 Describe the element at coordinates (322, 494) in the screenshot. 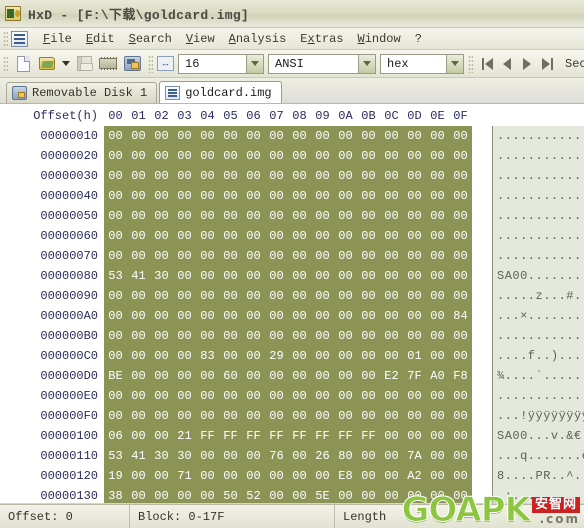

I see `hex-byte-cell: 5E` at that location.